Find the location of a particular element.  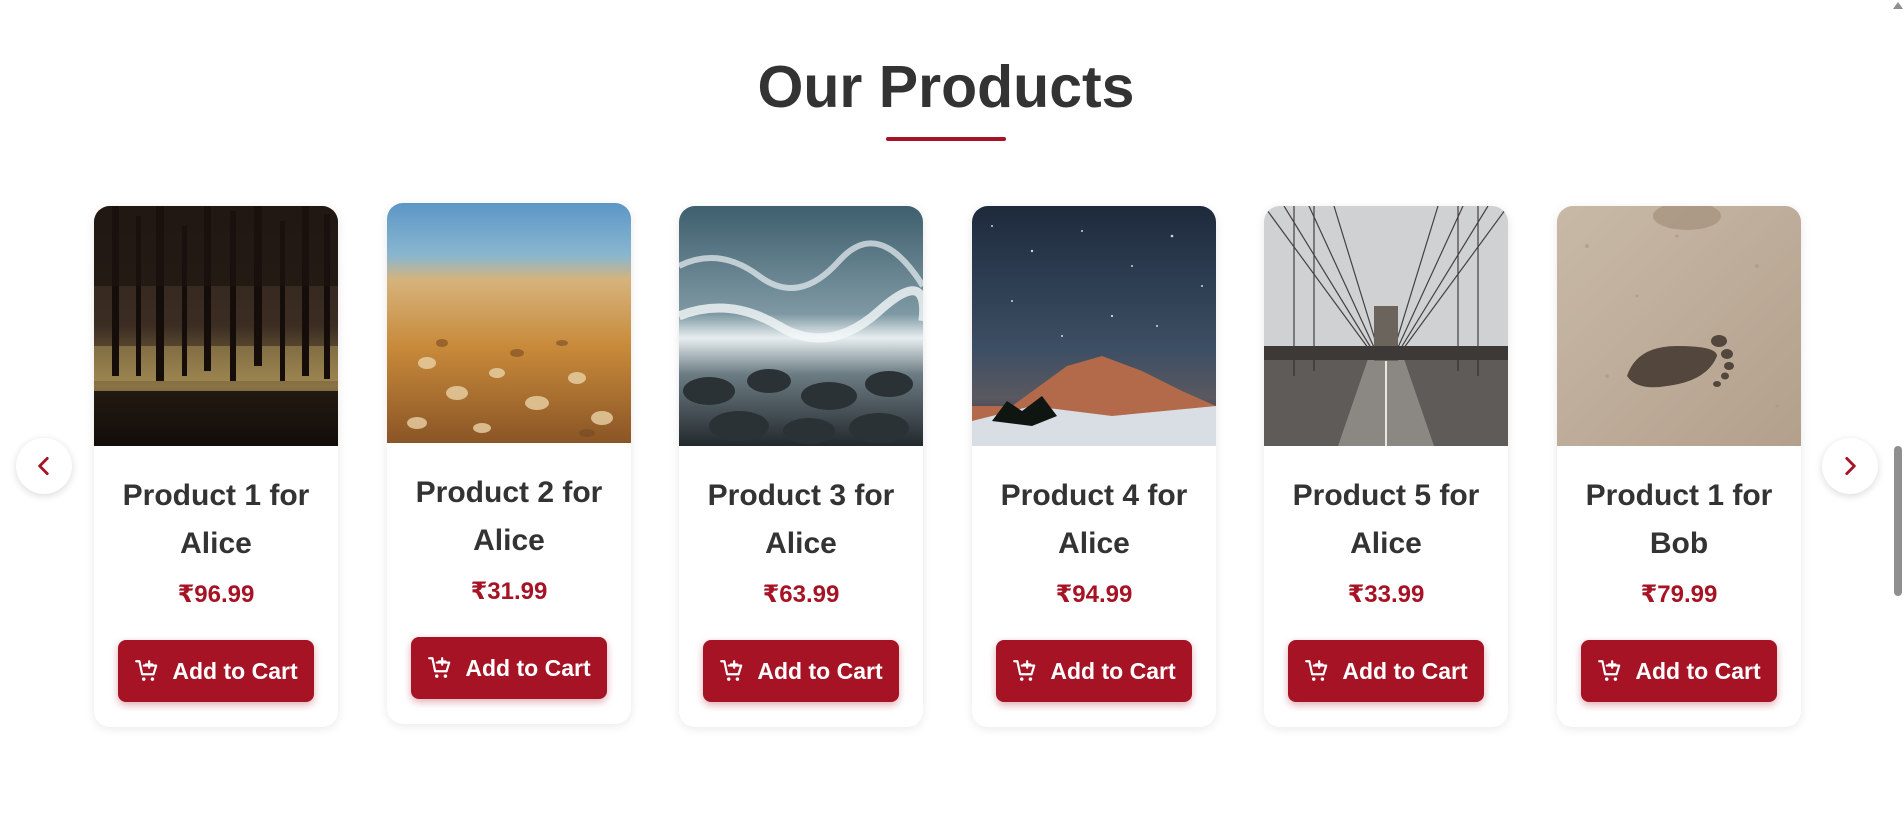

scroll-up-icon is located at coordinates (1898, 5).